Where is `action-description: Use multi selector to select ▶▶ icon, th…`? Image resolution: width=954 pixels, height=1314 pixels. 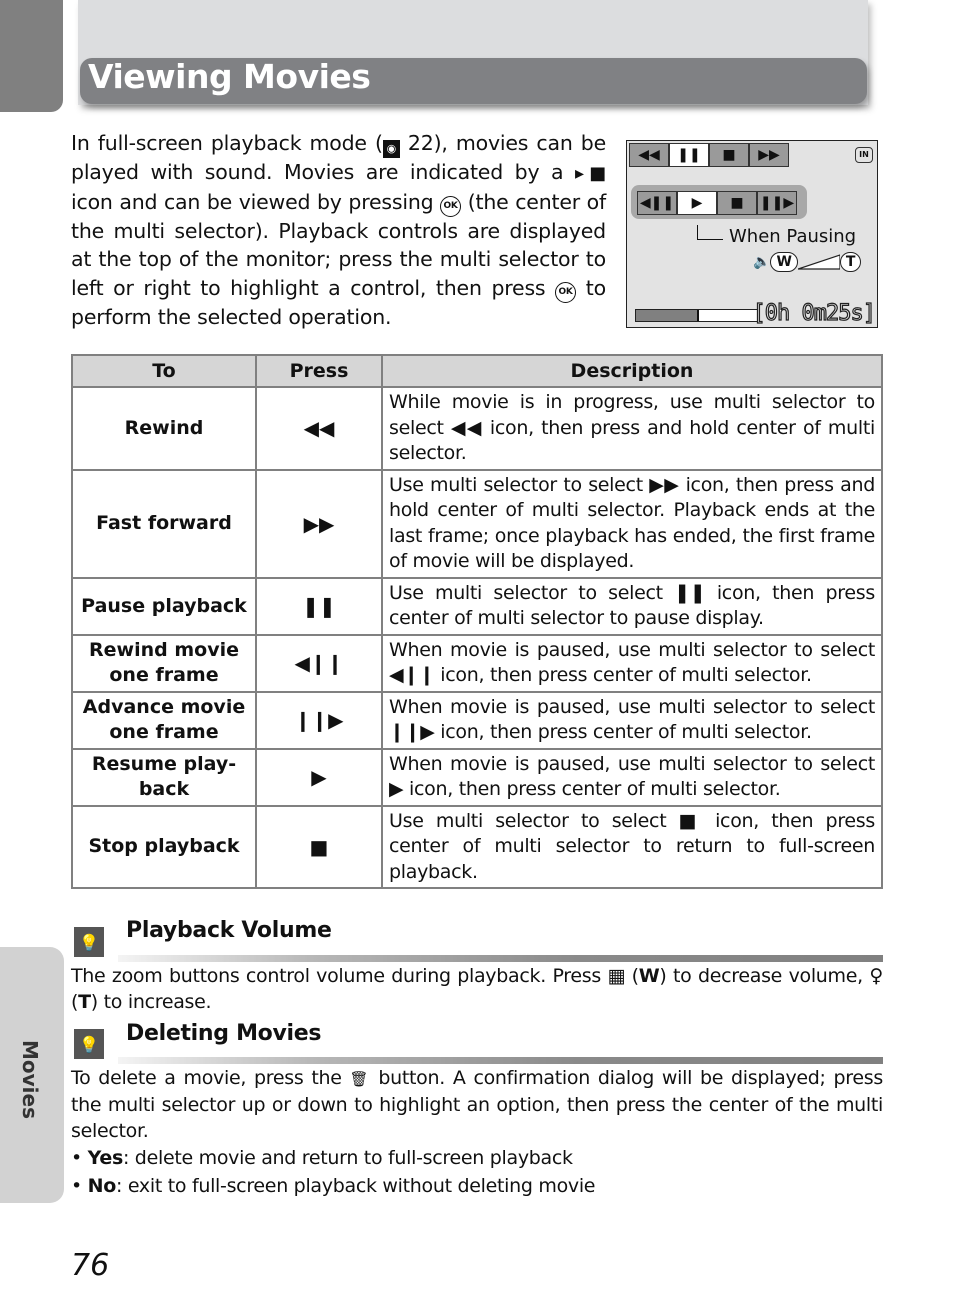
action-description: Use multi selector to select ▶▶ icon, th… is located at coordinates (632, 523).